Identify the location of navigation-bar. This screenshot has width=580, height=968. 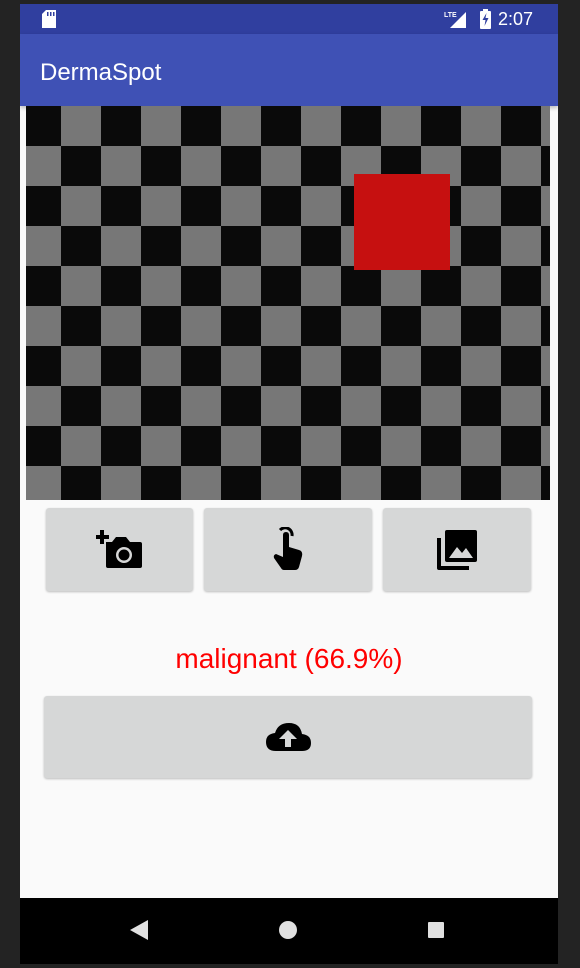
(289, 931).